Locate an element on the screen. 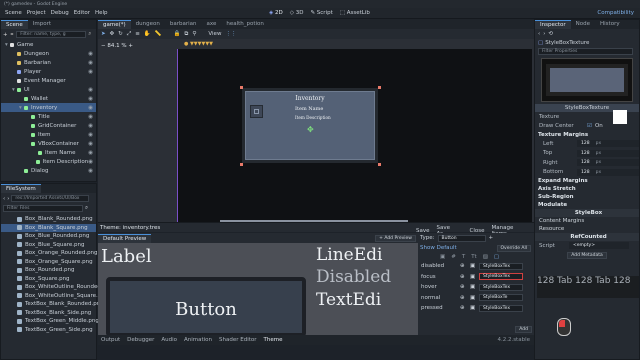 This screenshot has height=360, width=640. stylebox-value-field: StyleBoxTe is located at coordinates (501, 298).